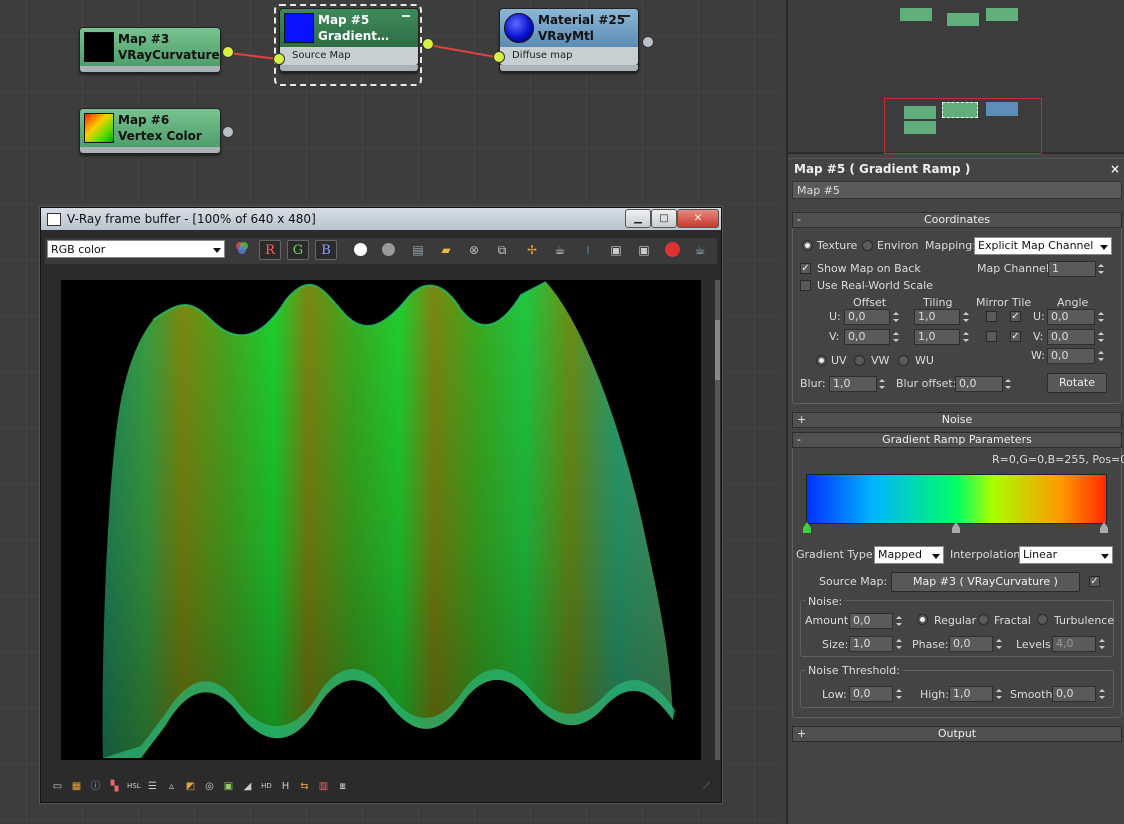  What do you see at coordinates (298, 250) in the screenshot?
I see `green-channel-button: G` at bounding box center [298, 250].